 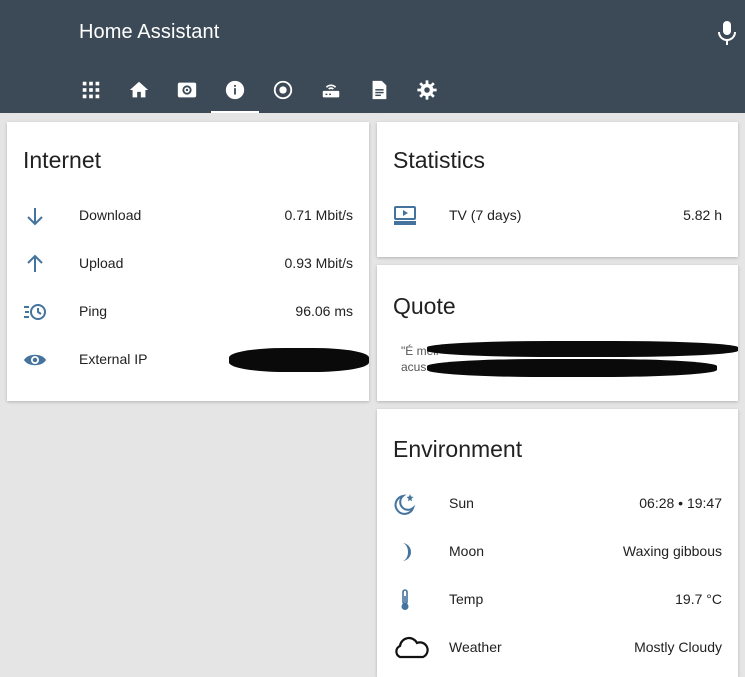 I want to click on timer-icon, so click(x=35, y=312).